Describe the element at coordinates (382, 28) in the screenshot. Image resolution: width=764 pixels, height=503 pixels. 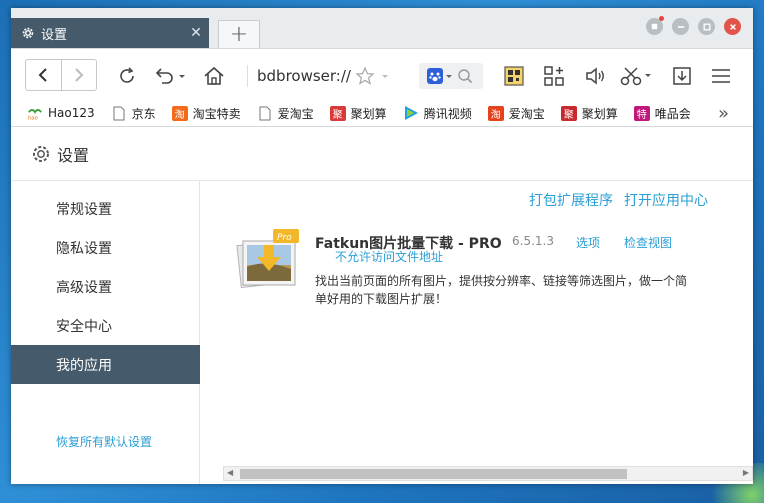
I see `tab-bar: 设置 ✕ +` at that location.